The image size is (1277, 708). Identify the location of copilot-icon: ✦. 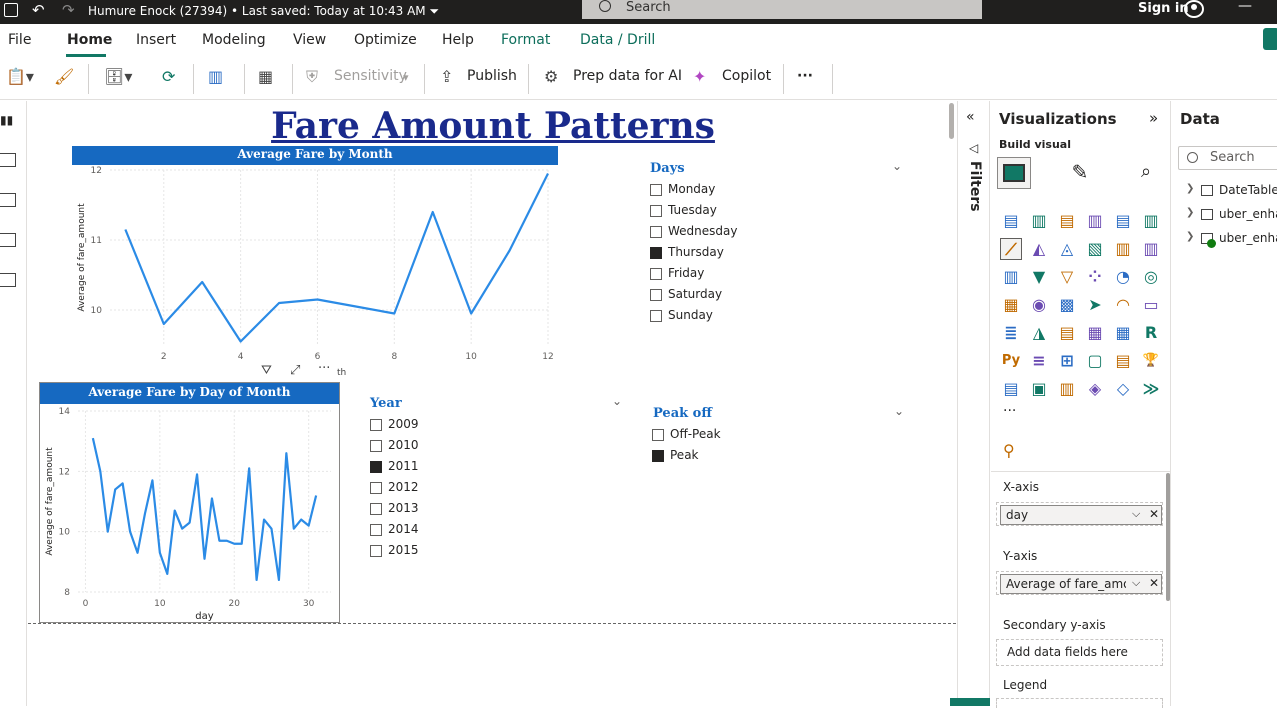
(699, 76).